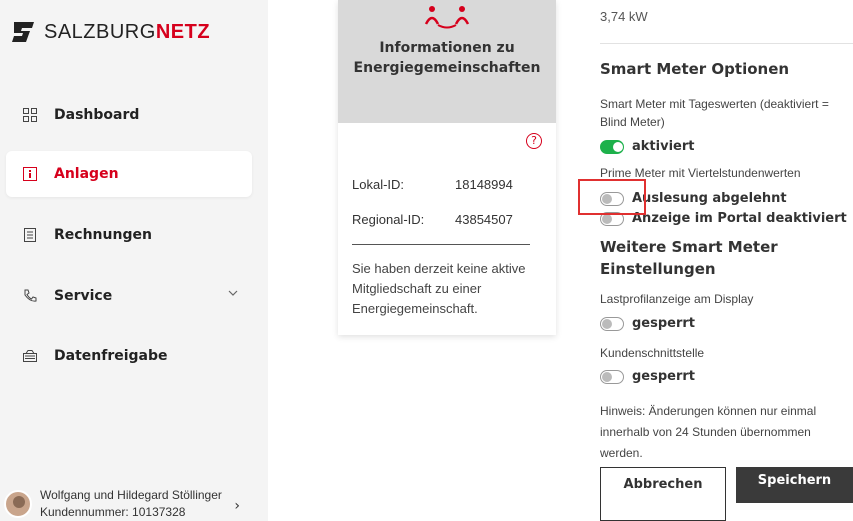  Describe the element at coordinates (233, 293) in the screenshot. I see `chevron-down-icon` at that location.